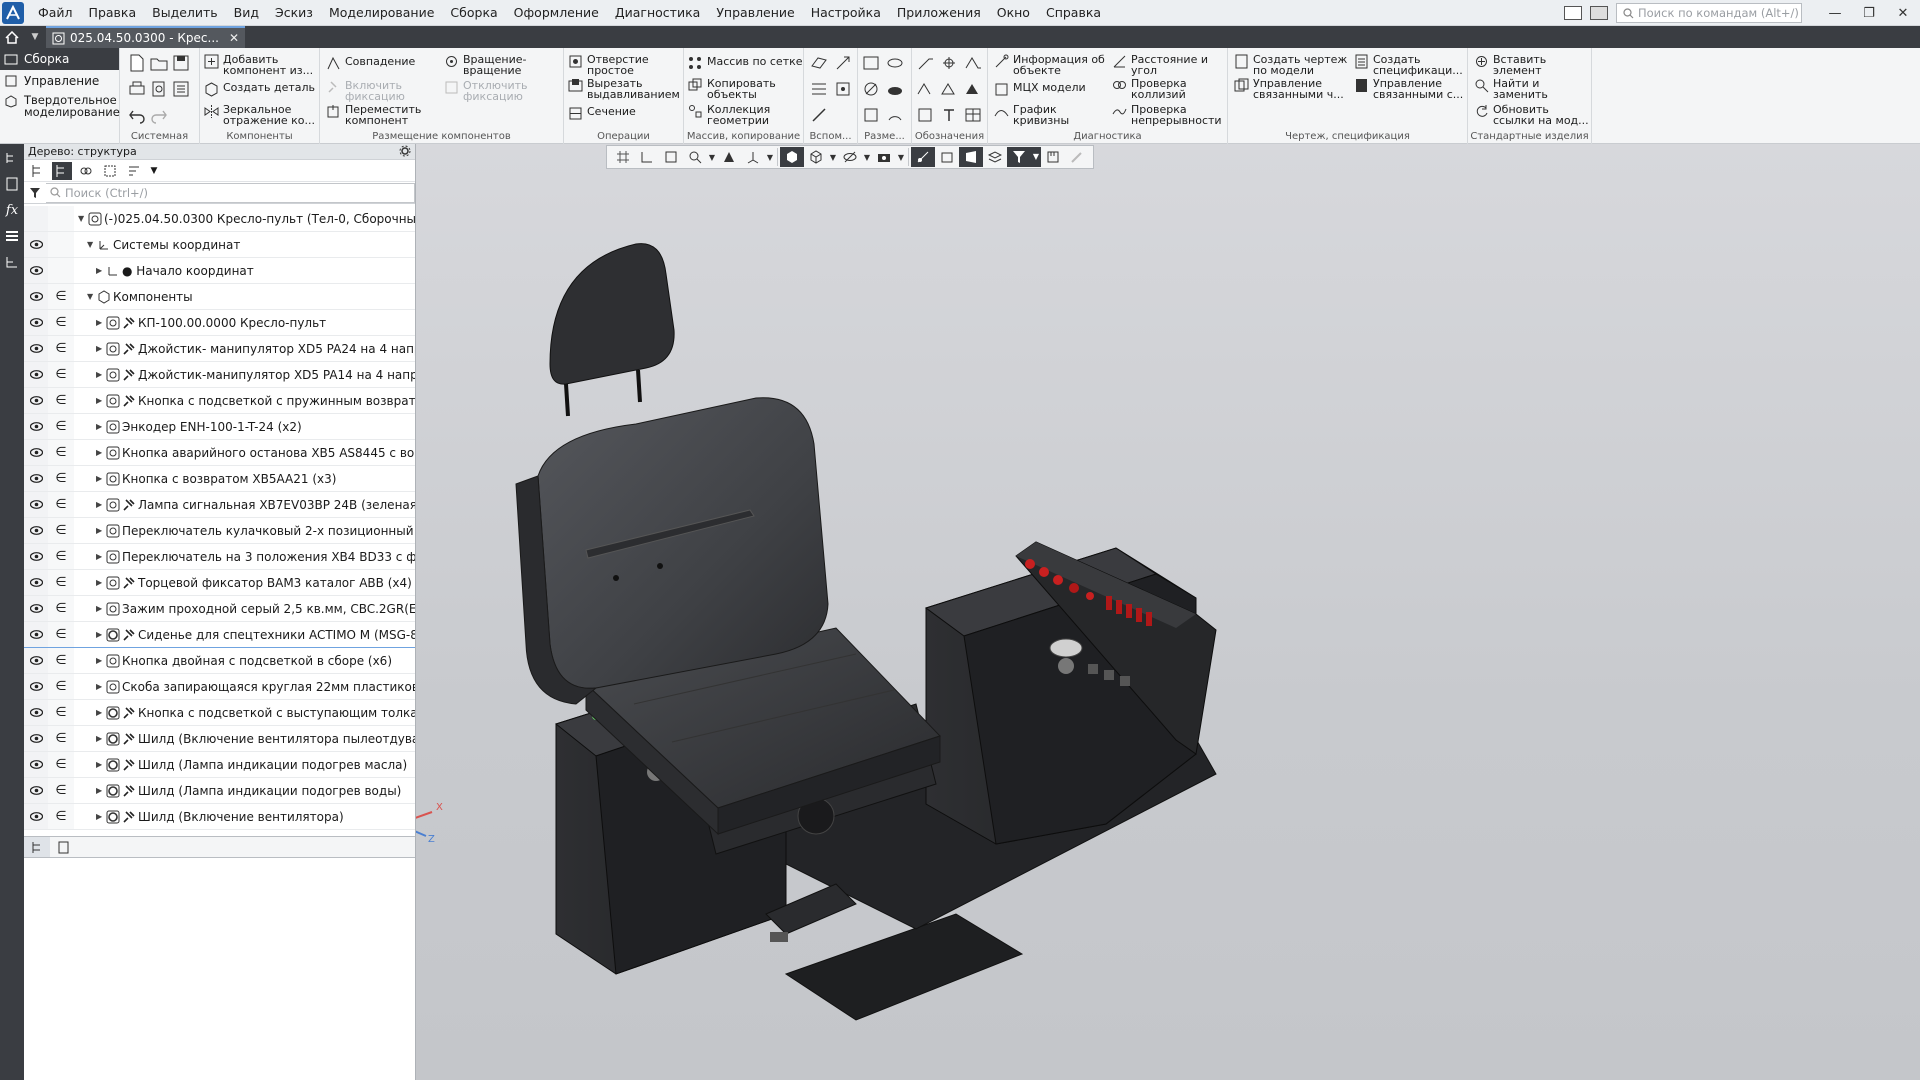 The image size is (1920, 1080). What do you see at coordinates (154, 171) in the screenshot?
I see `chevron-down-icon: ▼` at bounding box center [154, 171].